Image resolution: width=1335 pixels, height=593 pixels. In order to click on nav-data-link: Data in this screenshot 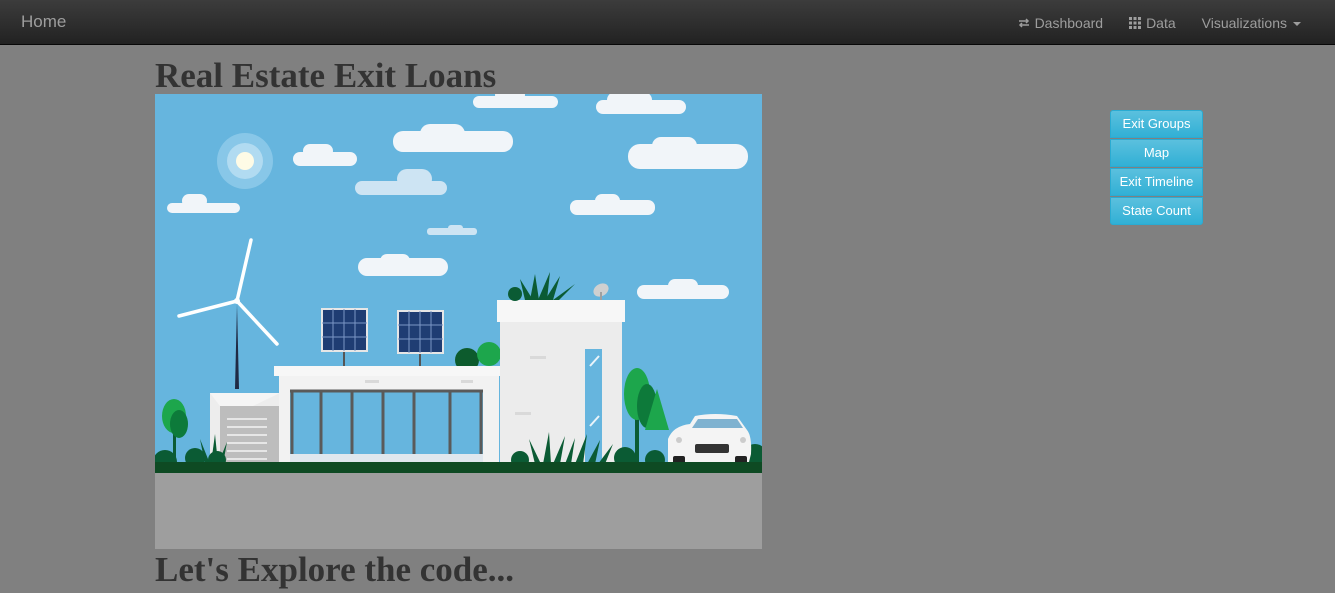, I will do `click(1152, 23)`.